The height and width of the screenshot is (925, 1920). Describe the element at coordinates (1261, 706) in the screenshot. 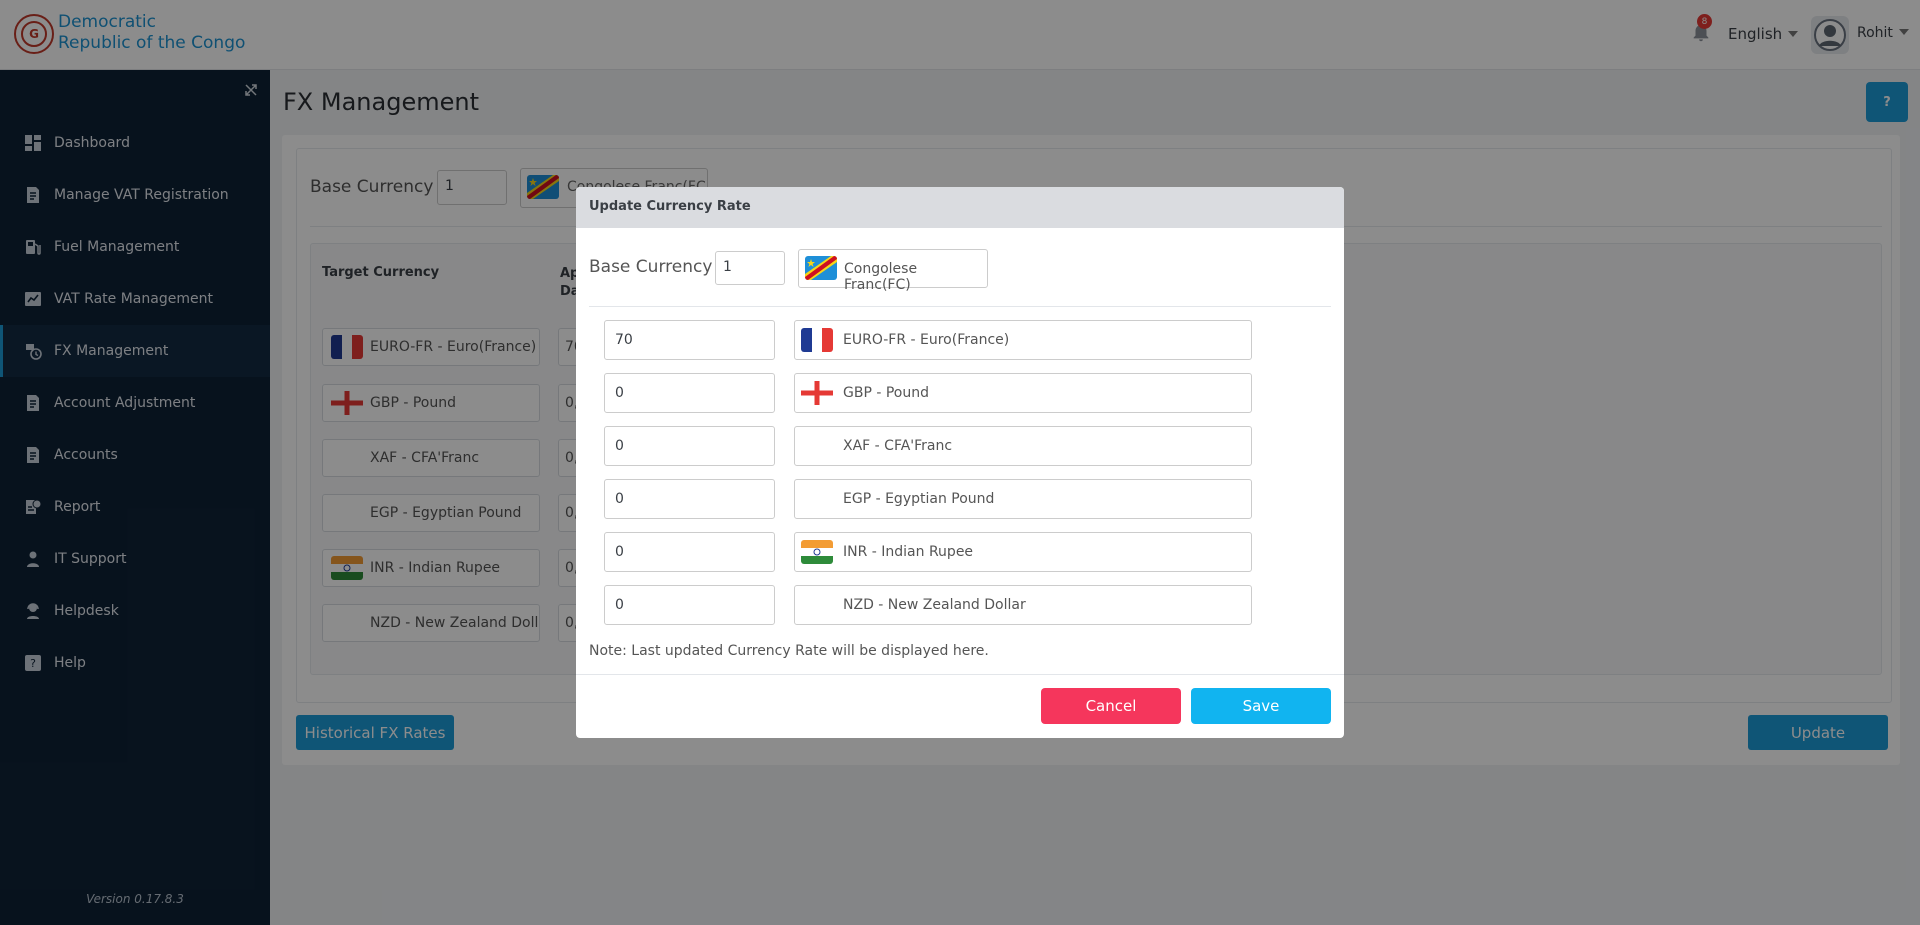

I see `save-button: Save` at that location.